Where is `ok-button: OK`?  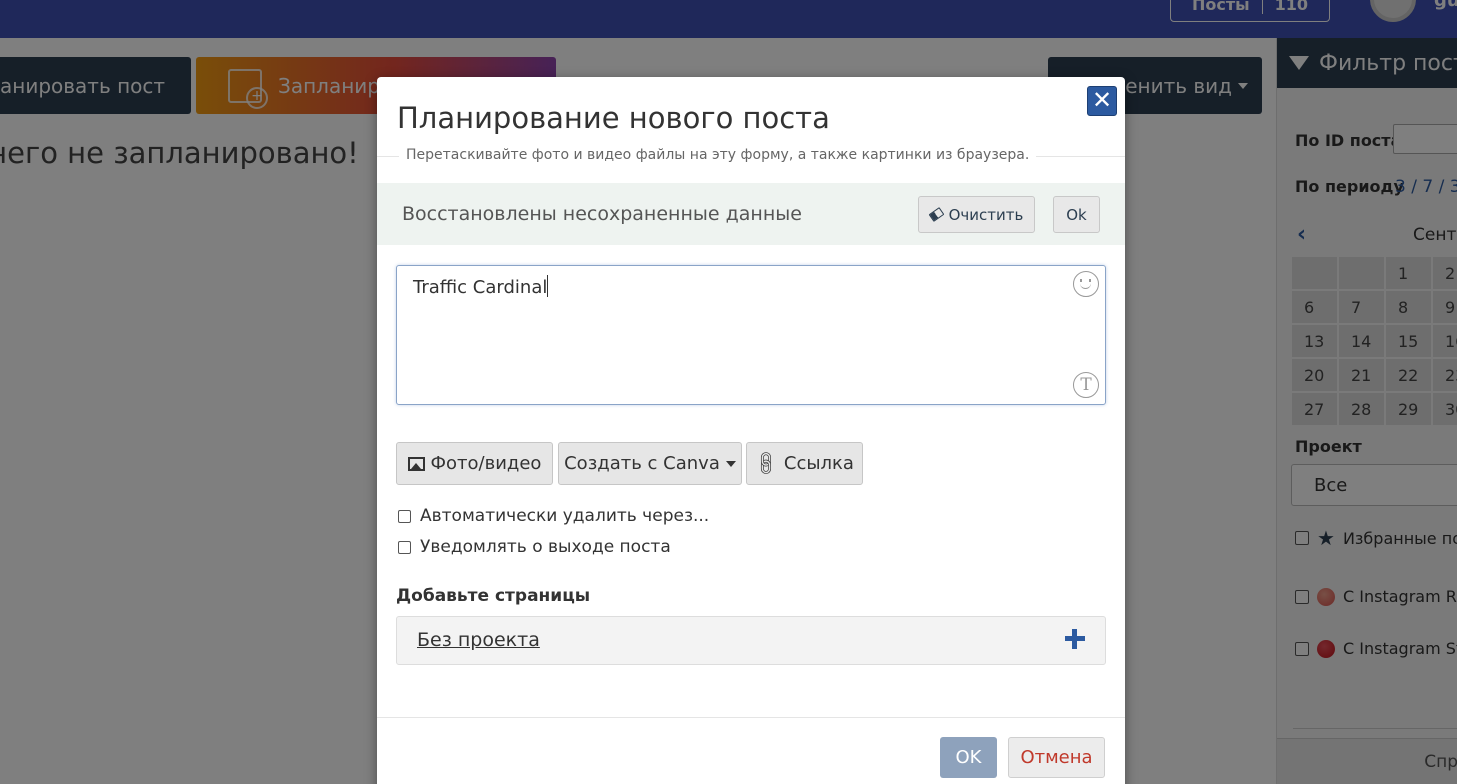
ok-button: OK is located at coordinates (968, 757).